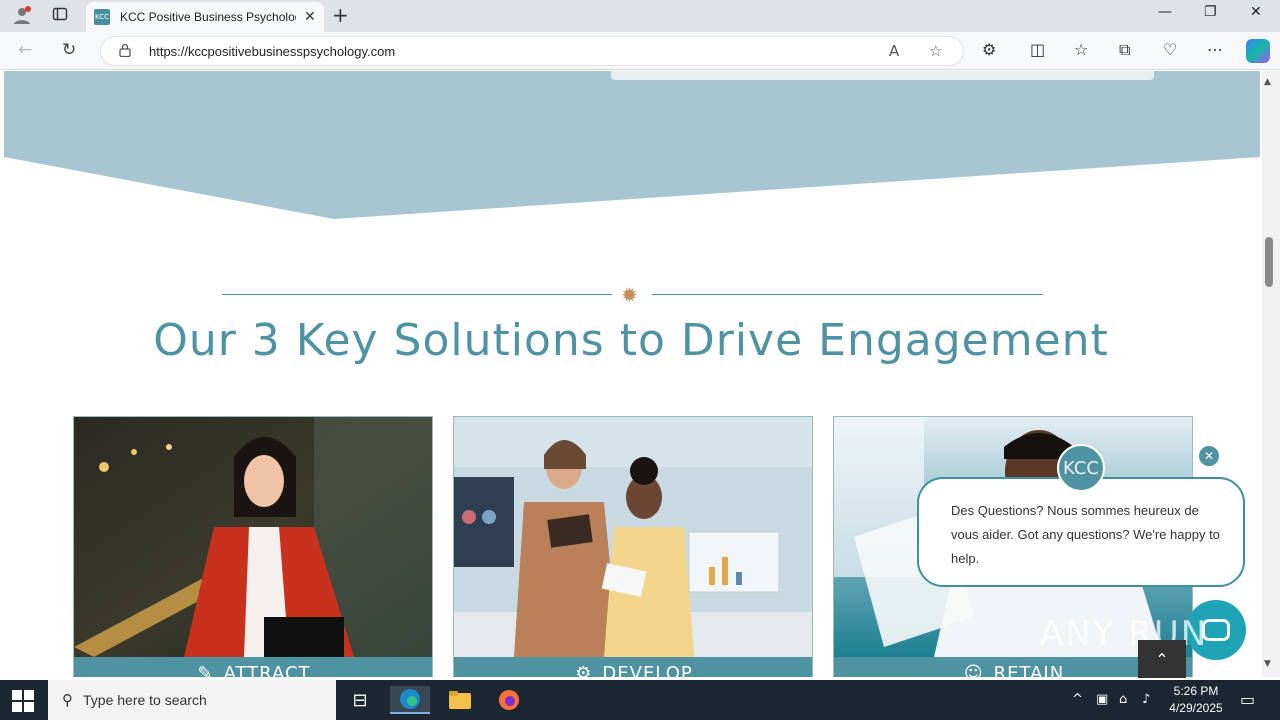  I want to click on magnet-icon: ✎, so click(205, 670).